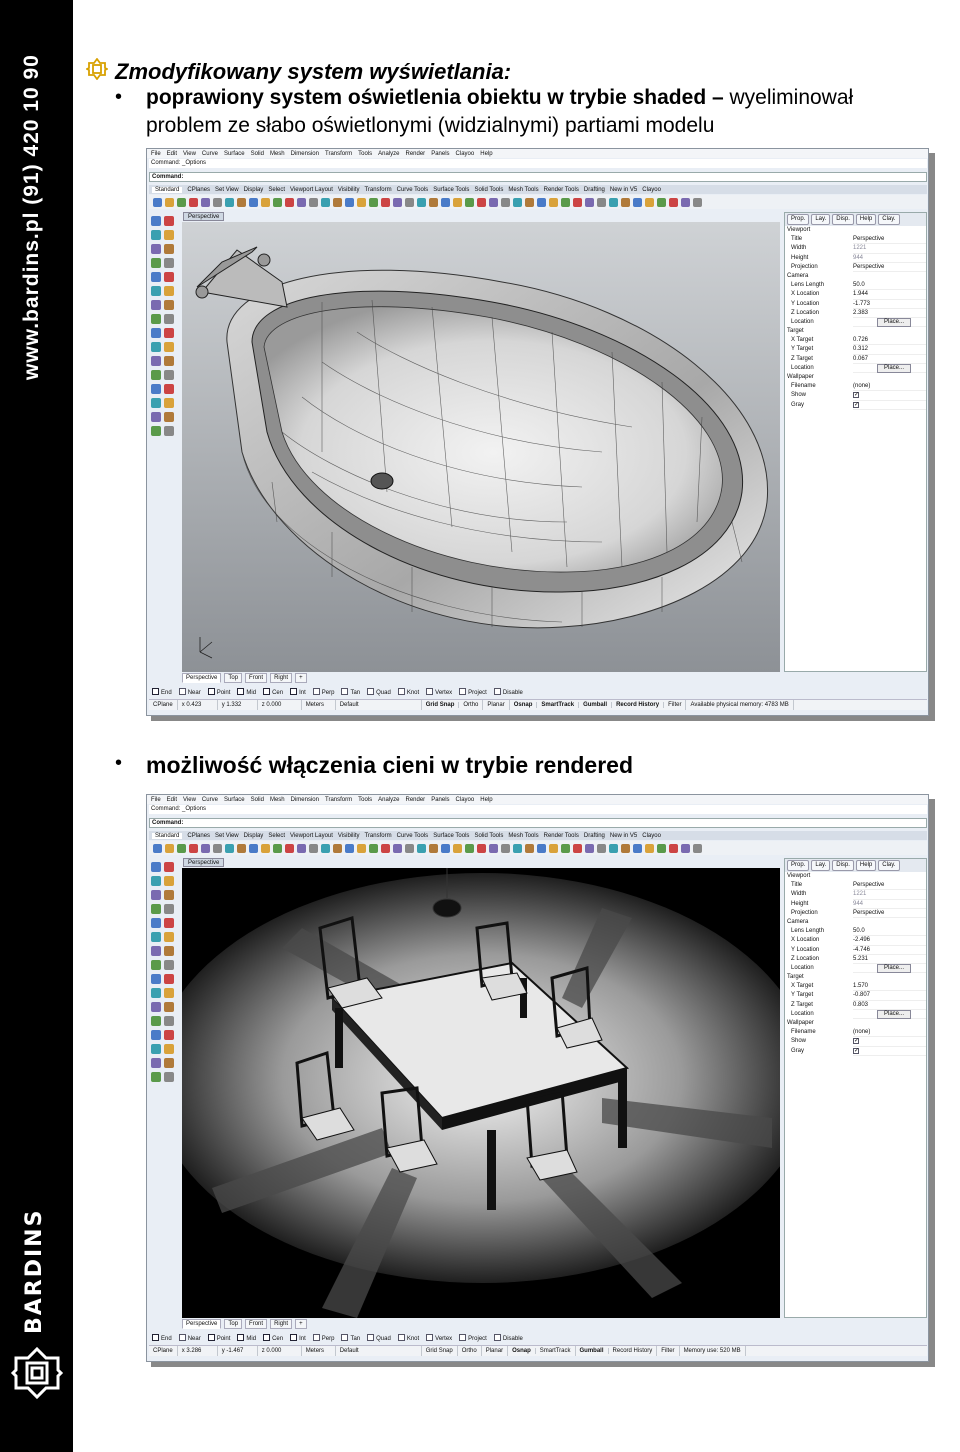  Describe the element at coordinates (273, 692) in the screenshot. I see `snap-cen: Cen` at that location.